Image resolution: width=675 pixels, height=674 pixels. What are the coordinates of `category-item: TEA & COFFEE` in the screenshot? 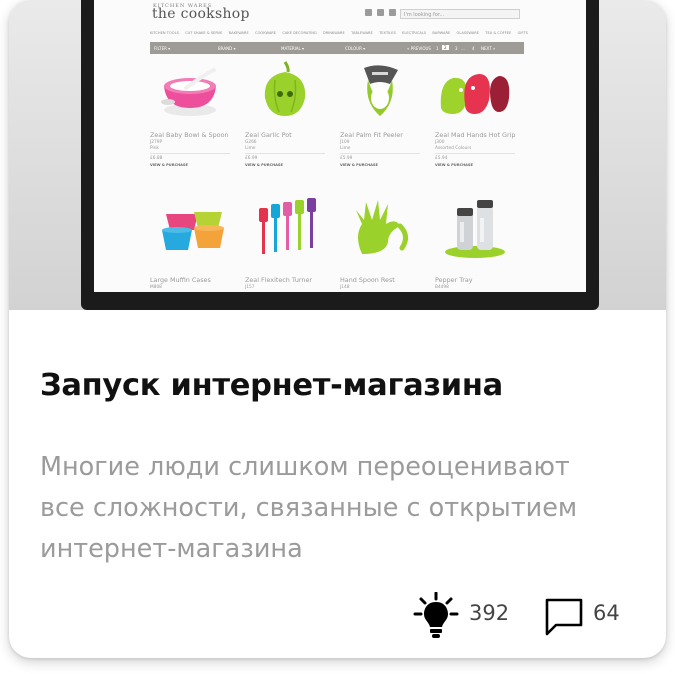 It's located at (498, 33).